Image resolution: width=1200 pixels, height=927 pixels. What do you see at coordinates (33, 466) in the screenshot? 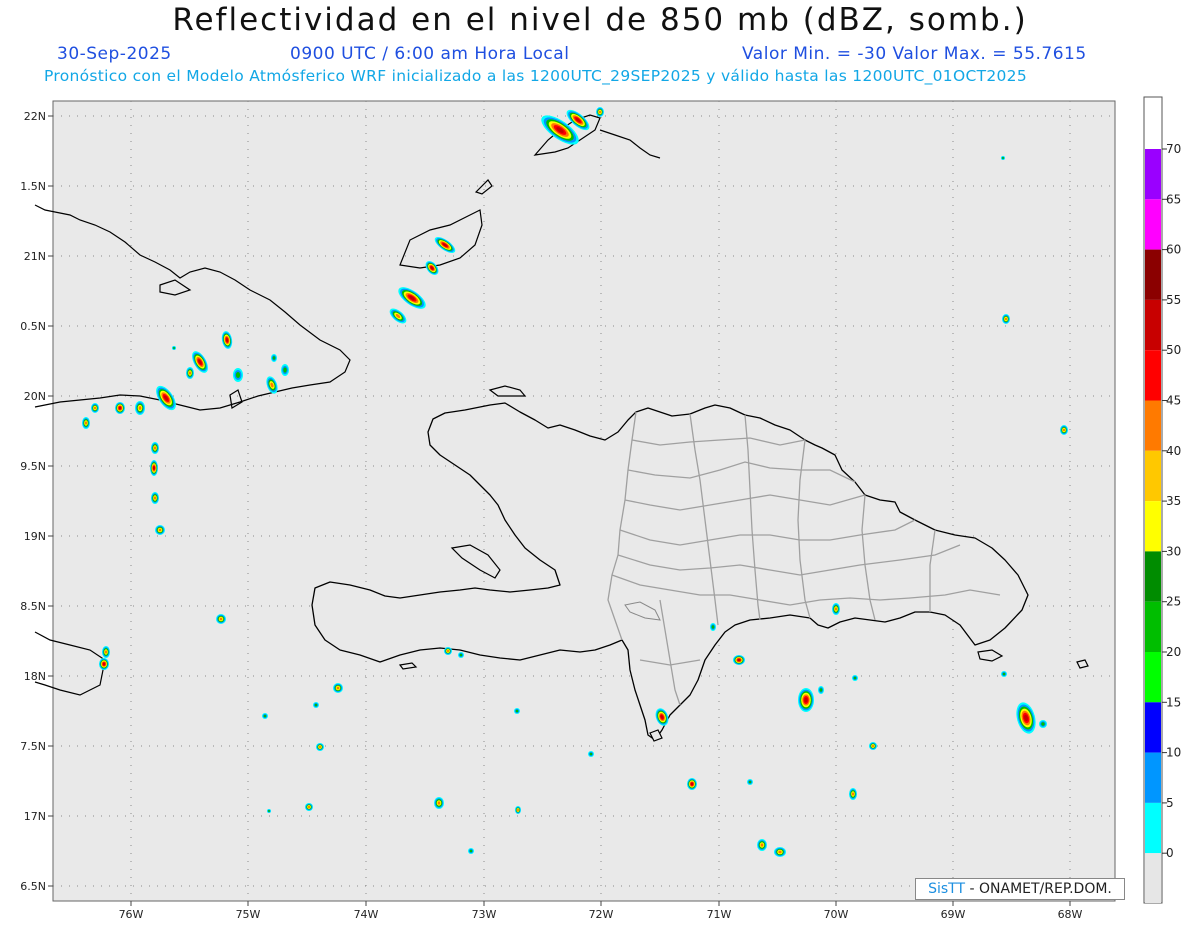
I see `lat-tick-label: 9.5N` at bounding box center [33, 466].